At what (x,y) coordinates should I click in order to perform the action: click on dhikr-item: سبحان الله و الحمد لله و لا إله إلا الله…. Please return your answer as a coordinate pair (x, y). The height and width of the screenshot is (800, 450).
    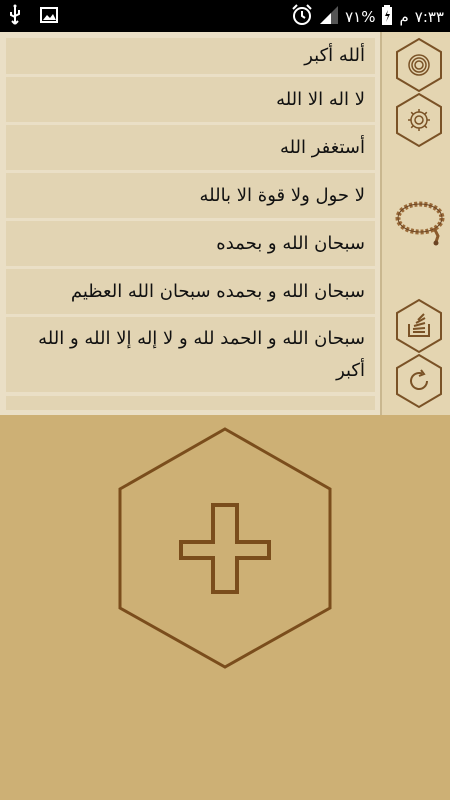
    Looking at the image, I should click on (190, 356).